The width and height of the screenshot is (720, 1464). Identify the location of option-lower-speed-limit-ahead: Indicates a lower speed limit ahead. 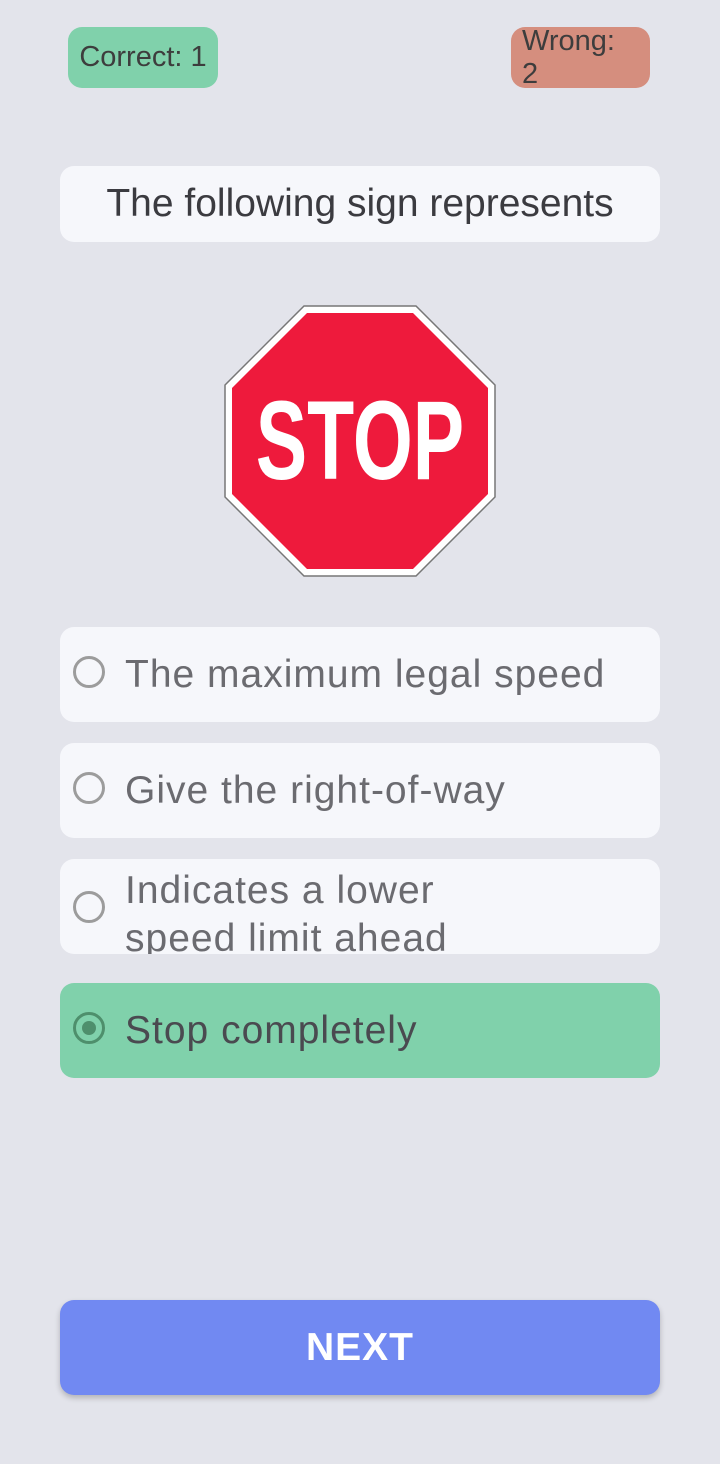
(360, 906).